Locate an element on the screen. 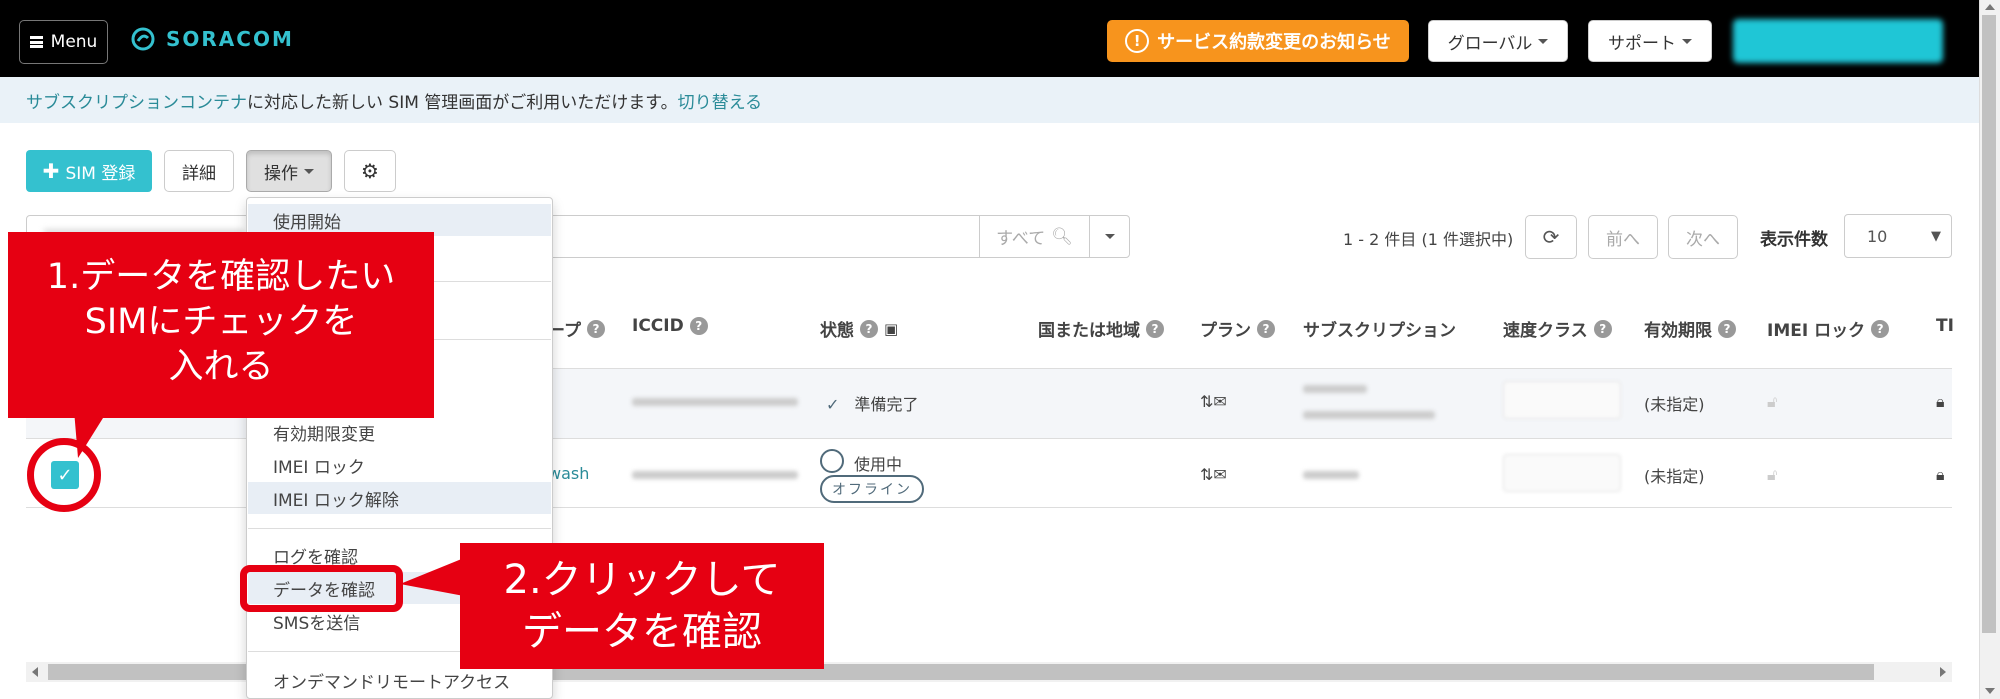 This screenshot has width=2000, height=699. scroll-down-arrow-icon is located at coordinates (1990, 691).